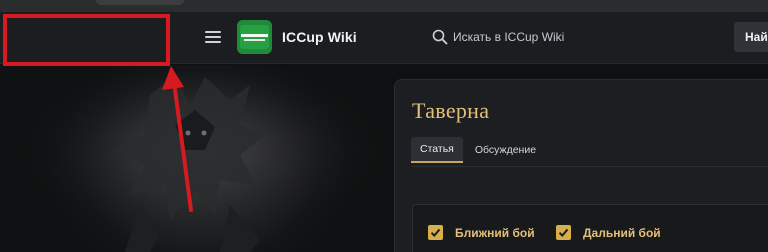 The image size is (768, 252). I want to click on logo-image, so click(254, 37).